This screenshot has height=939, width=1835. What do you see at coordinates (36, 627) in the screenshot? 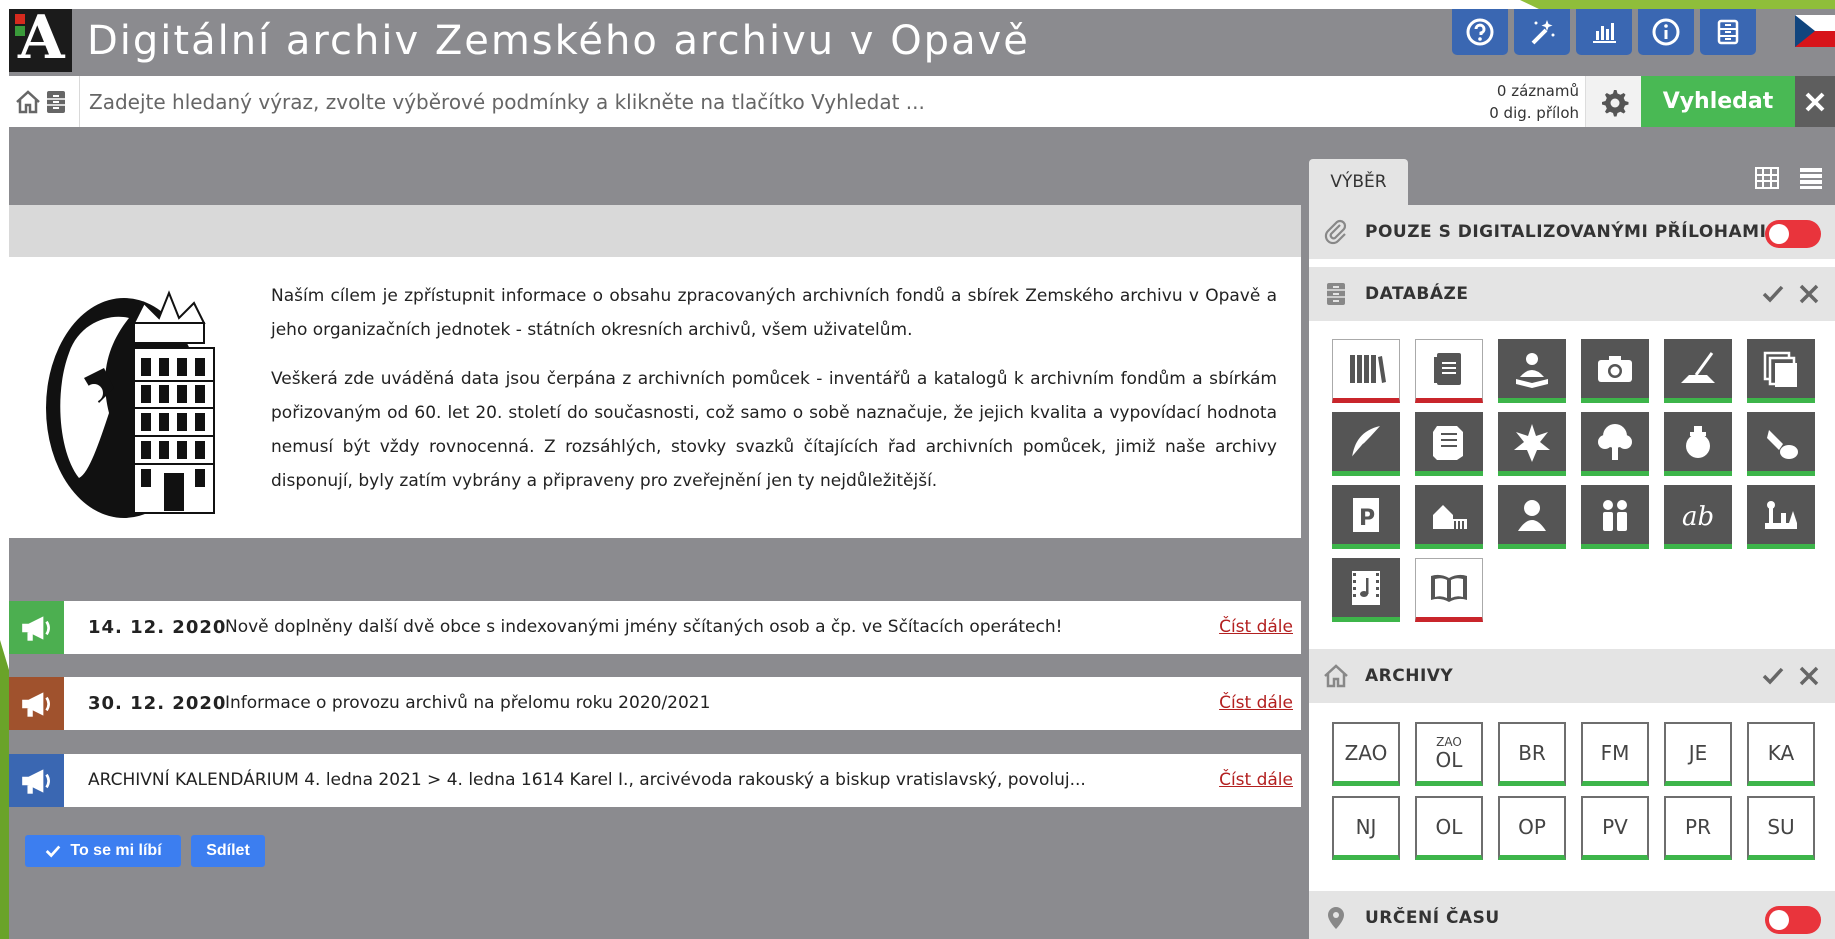
I see `megaphone-icon` at bounding box center [36, 627].